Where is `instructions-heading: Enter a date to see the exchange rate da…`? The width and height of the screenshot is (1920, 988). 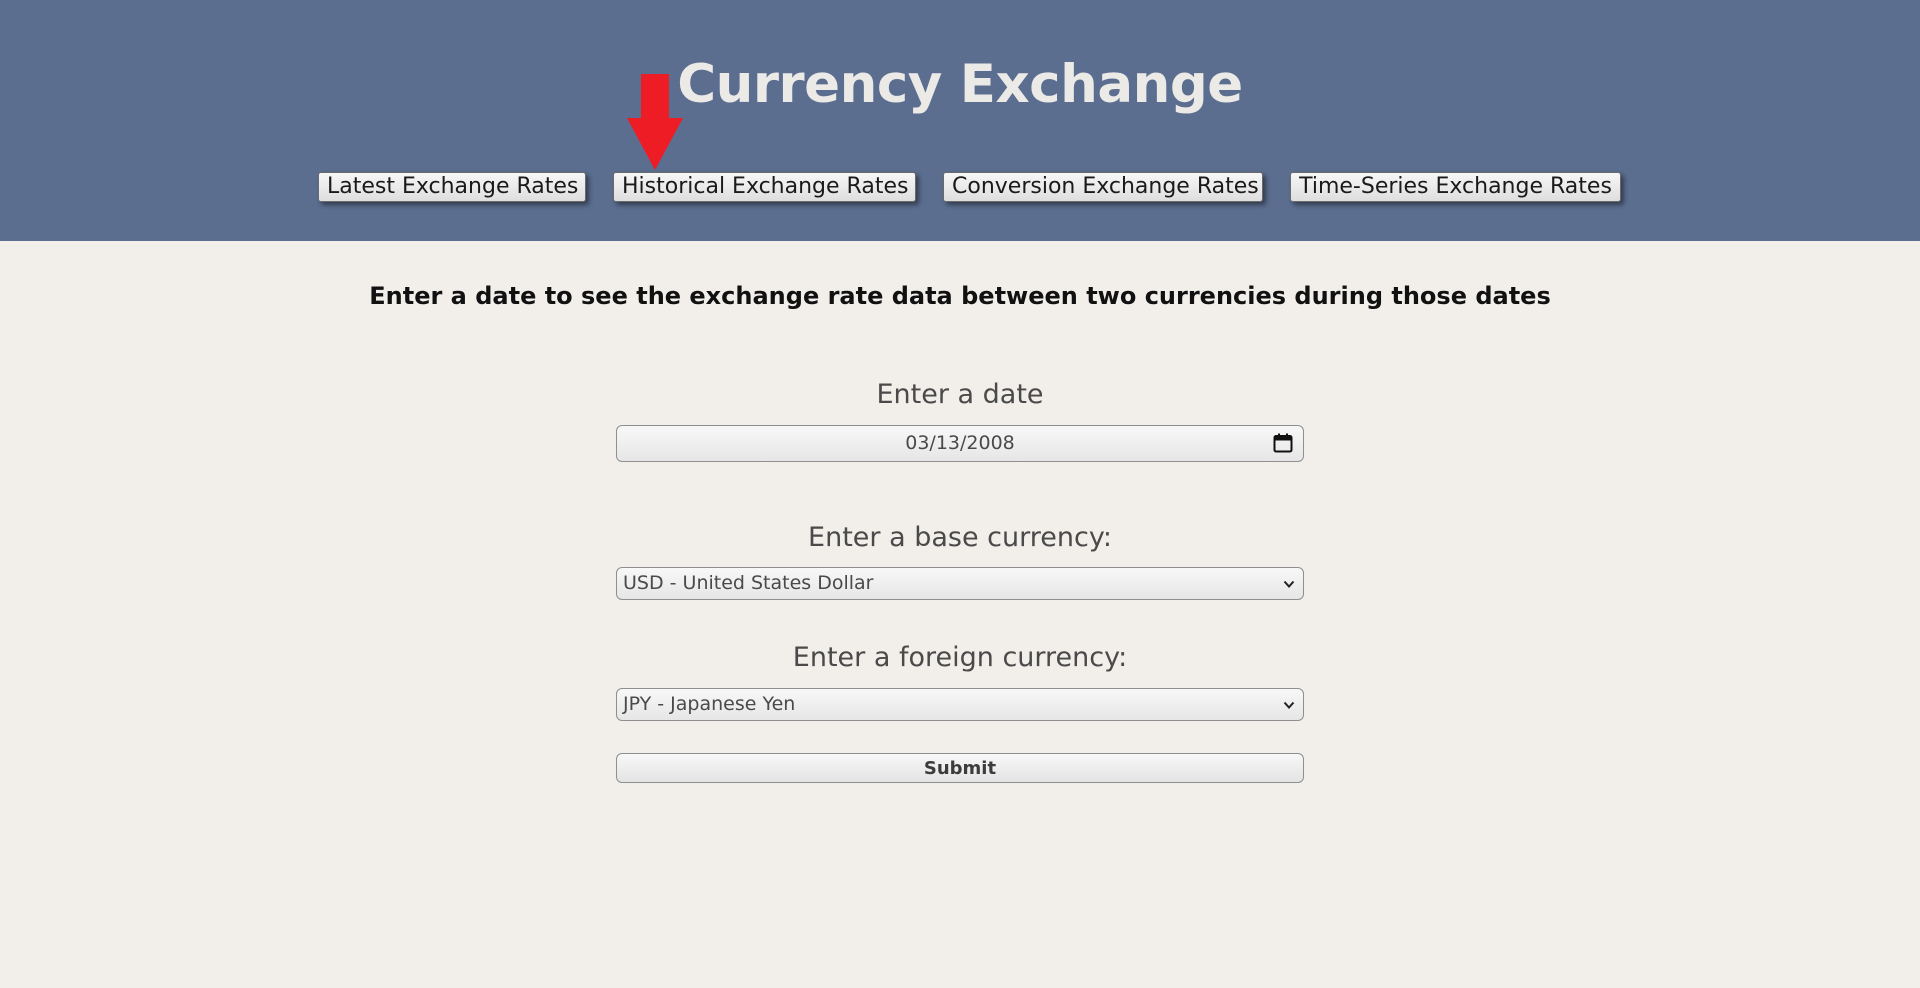 instructions-heading: Enter a date to see the exchange rate da… is located at coordinates (960, 296).